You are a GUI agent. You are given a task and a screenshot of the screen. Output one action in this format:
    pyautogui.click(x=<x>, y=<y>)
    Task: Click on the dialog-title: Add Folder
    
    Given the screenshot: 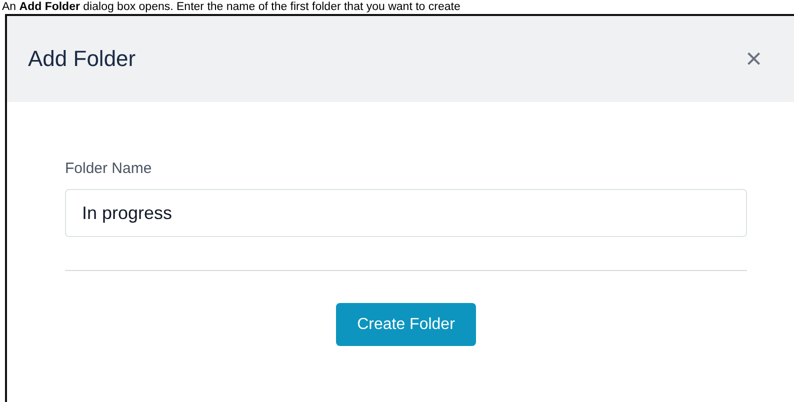 What is the action you would take?
    pyautogui.click(x=82, y=59)
    